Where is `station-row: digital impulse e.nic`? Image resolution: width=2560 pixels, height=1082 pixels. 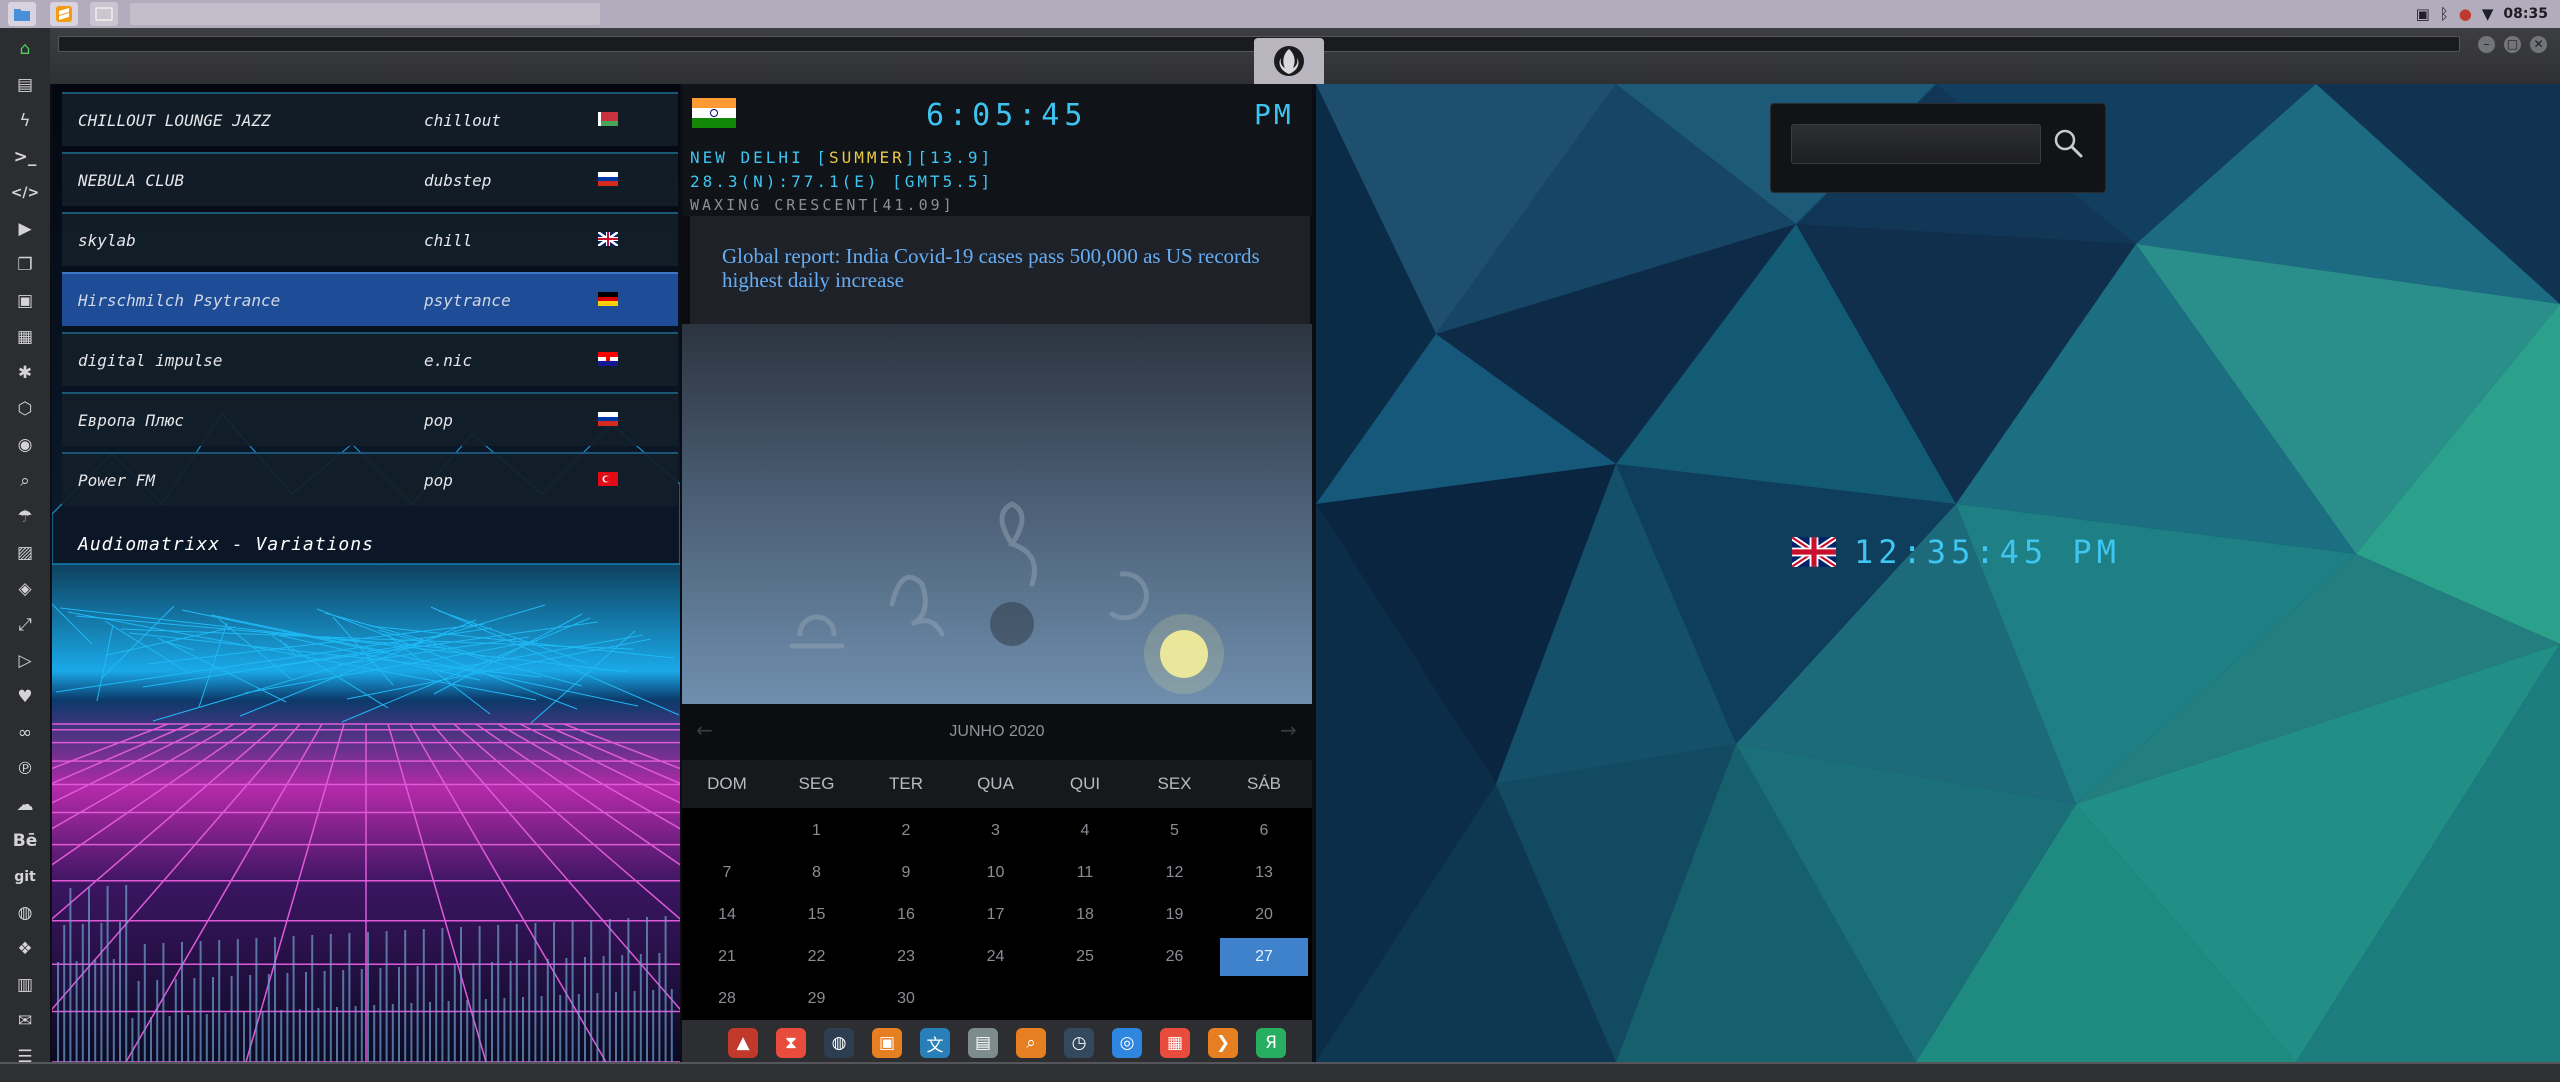
station-row: digital impulse e.nic is located at coordinates (370, 359).